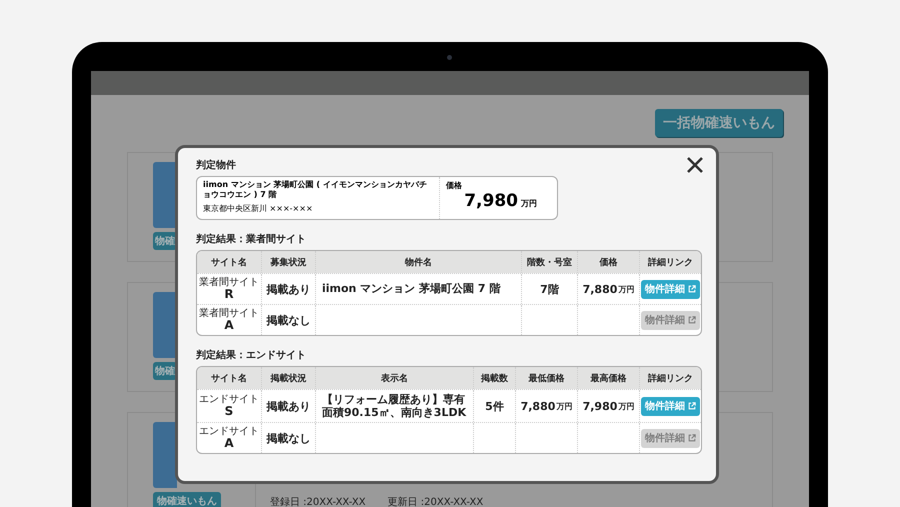 This screenshot has height=507, width=900. Describe the element at coordinates (608, 378) in the screenshot. I see `column-header: 最高価格` at that location.